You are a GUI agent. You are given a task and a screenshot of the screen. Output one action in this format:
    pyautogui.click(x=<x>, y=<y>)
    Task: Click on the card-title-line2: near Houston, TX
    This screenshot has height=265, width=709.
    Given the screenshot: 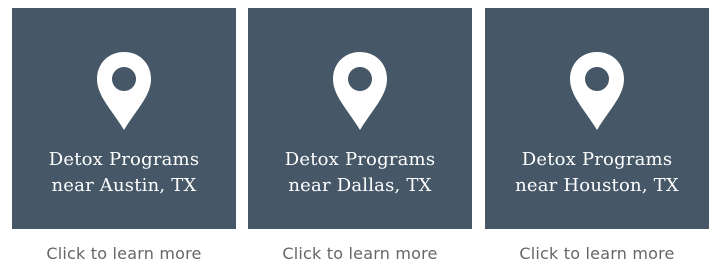 What is the action you would take?
    pyautogui.click(x=597, y=185)
    